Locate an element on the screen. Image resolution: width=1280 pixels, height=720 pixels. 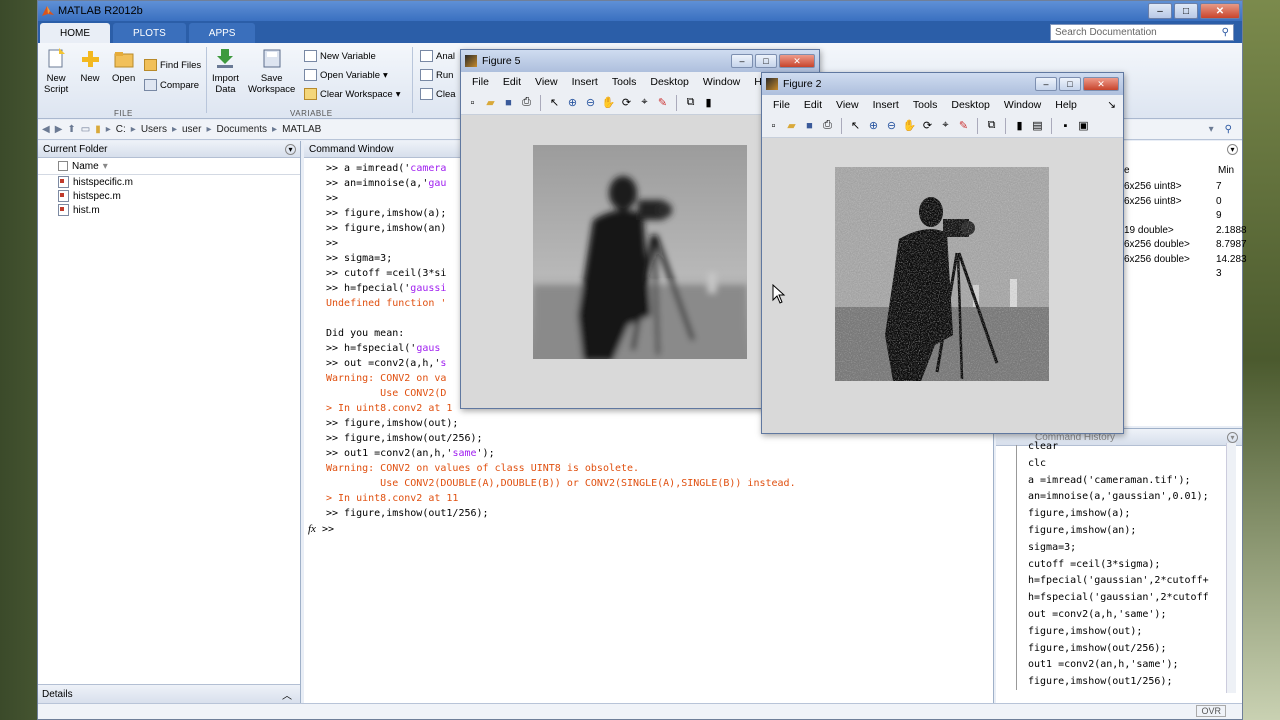
open-file-icon: ▰ is located at coordinates (791, 125).